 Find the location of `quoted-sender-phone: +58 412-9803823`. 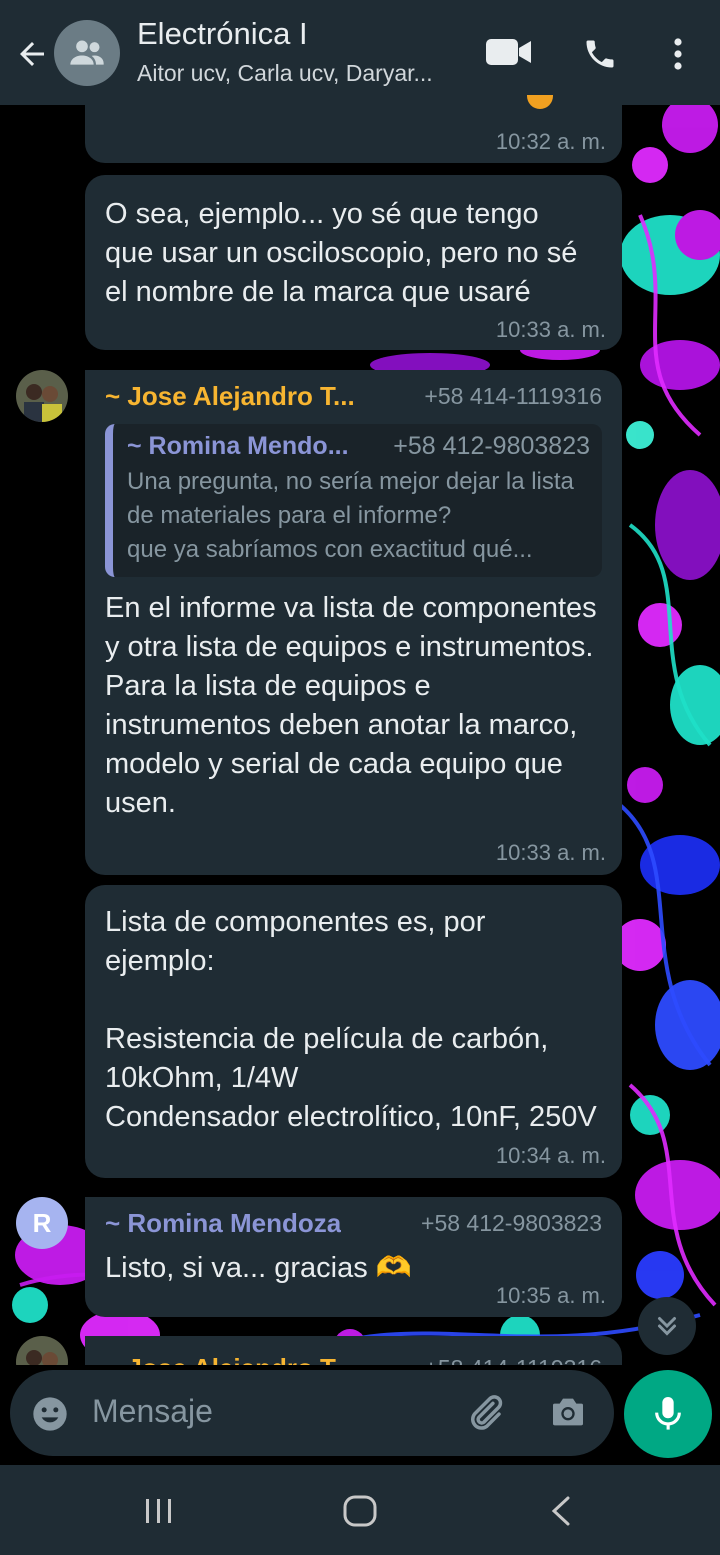

quoted-sender-phone: +58 412-9803823 is located at coordinates (491, 446).